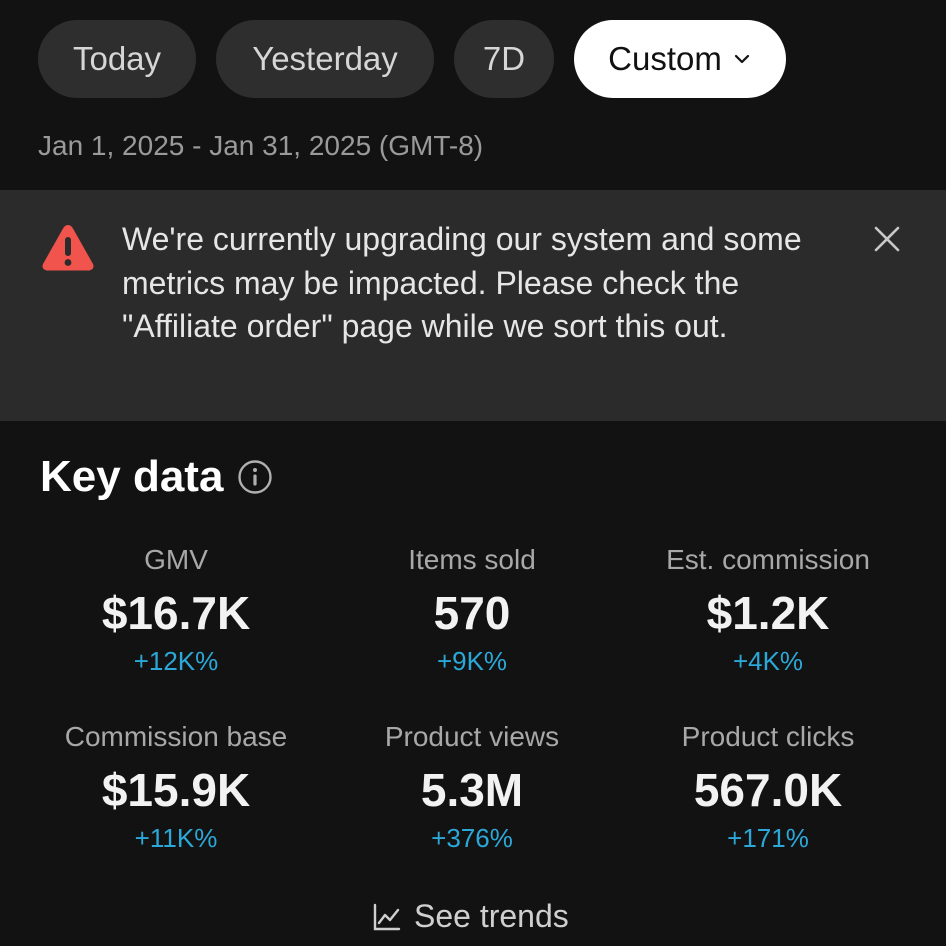 The height and width of the screenshot is (946, 946). Describe the element at coordinates (472, 661) in the screenshot. I see `metric-change: +9K%` at that location.